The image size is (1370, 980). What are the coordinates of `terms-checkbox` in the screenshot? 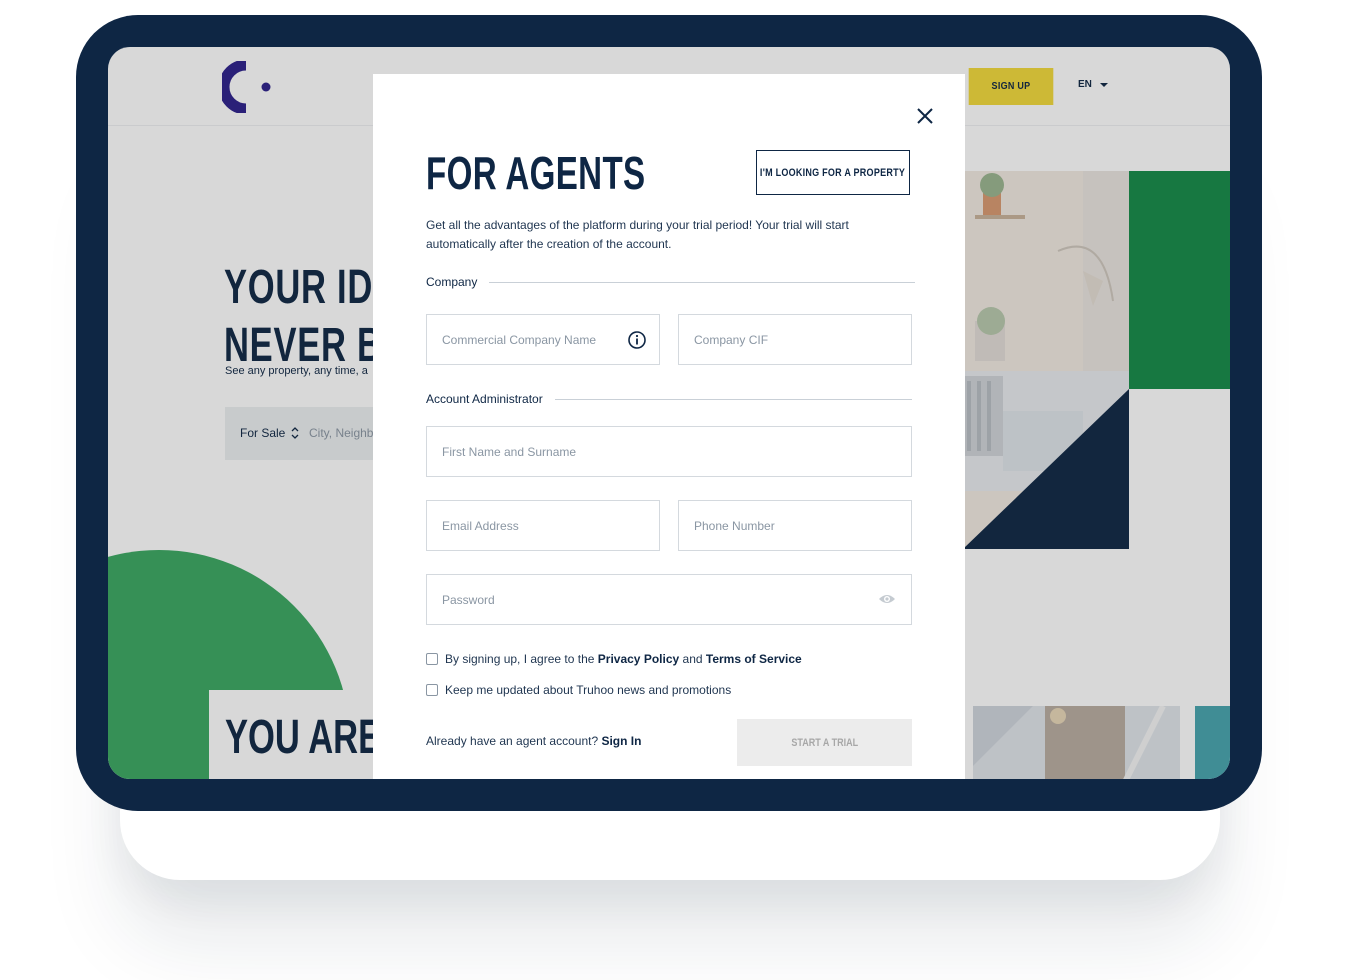 It's located at (432, 659).